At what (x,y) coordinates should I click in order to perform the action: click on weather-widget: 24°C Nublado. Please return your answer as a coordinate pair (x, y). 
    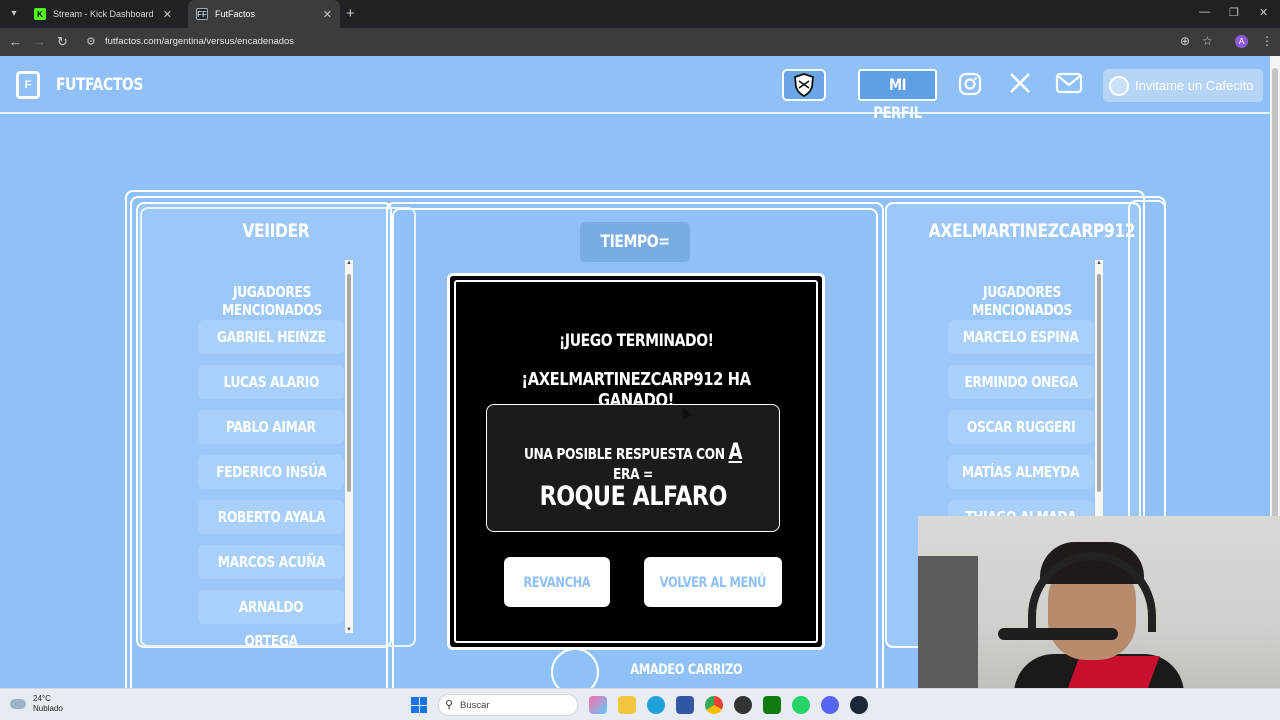
    Looking at the image, I should click on (36, 704).